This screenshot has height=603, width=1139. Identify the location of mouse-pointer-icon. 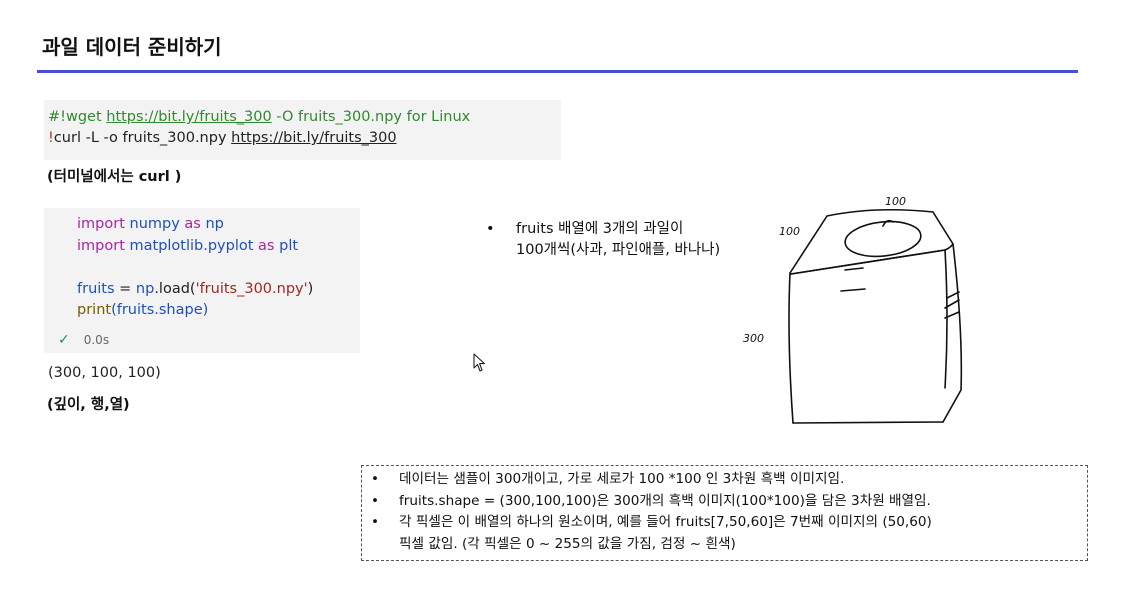
(479, 362).